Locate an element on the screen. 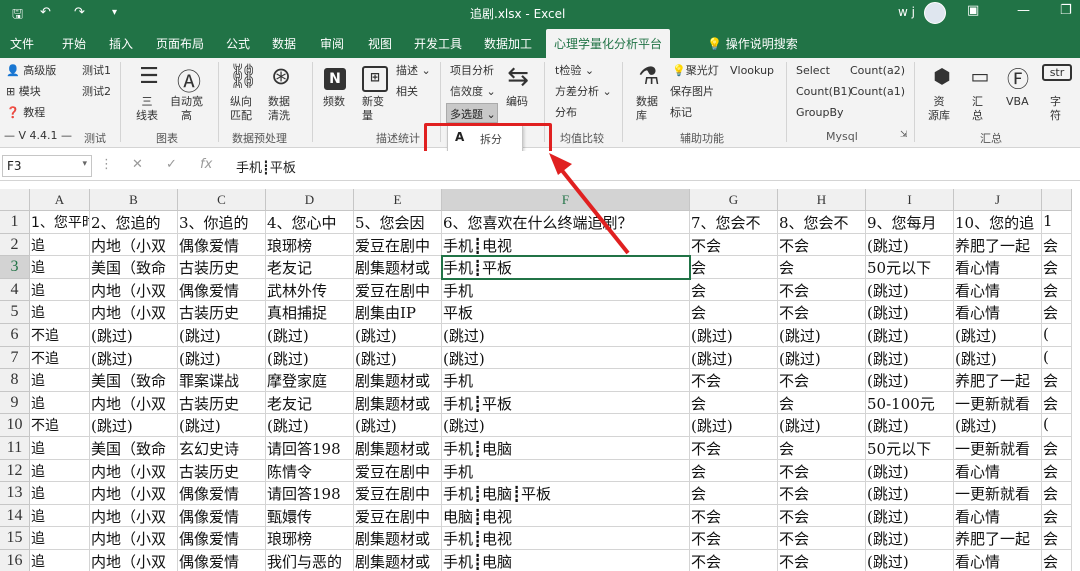  vlookup-button: Vlookup is located at coordinates (752, 71).